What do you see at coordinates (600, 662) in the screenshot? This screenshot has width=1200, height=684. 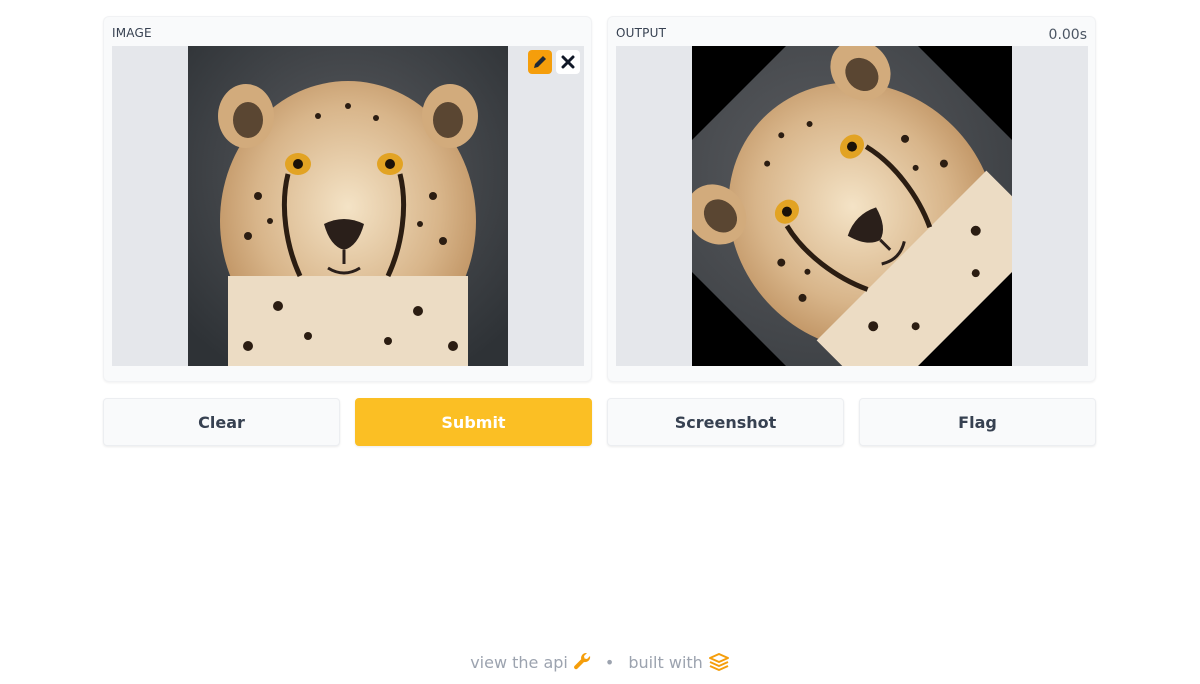 I see `footer: view the api • built with` at bounding box center [600, 662].